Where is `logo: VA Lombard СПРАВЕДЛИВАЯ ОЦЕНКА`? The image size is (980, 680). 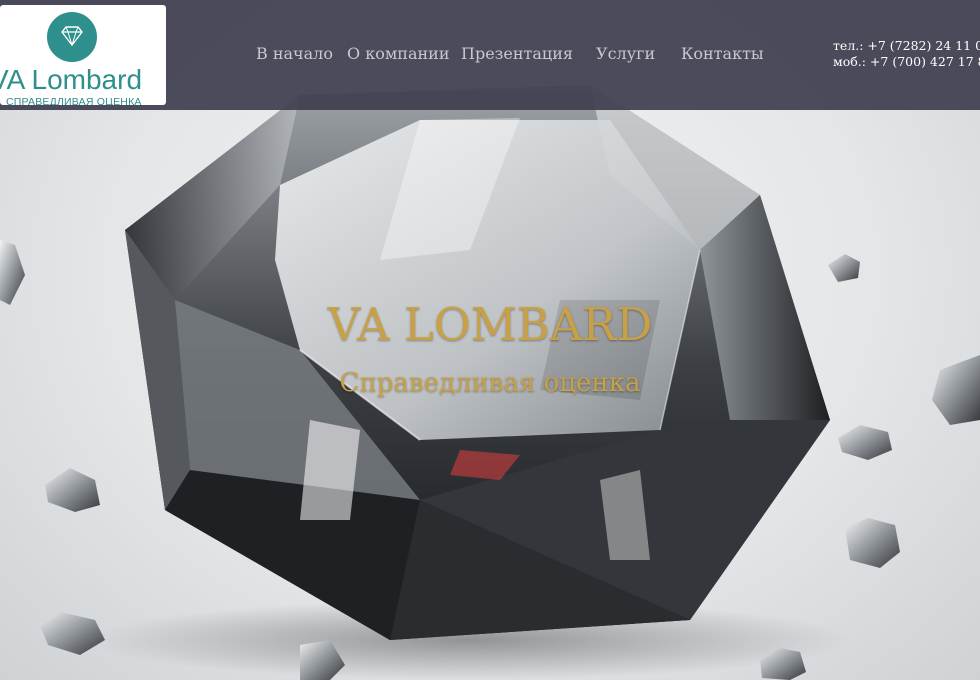
logo: VA Lombard СПРАВЕДЛИВАЯ ОЦЕНКА is located at coordinates (83, 55).